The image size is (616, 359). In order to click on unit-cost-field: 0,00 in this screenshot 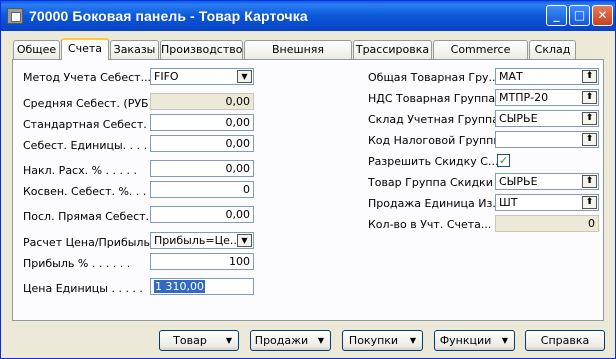, I will do `click(202, 143)`.